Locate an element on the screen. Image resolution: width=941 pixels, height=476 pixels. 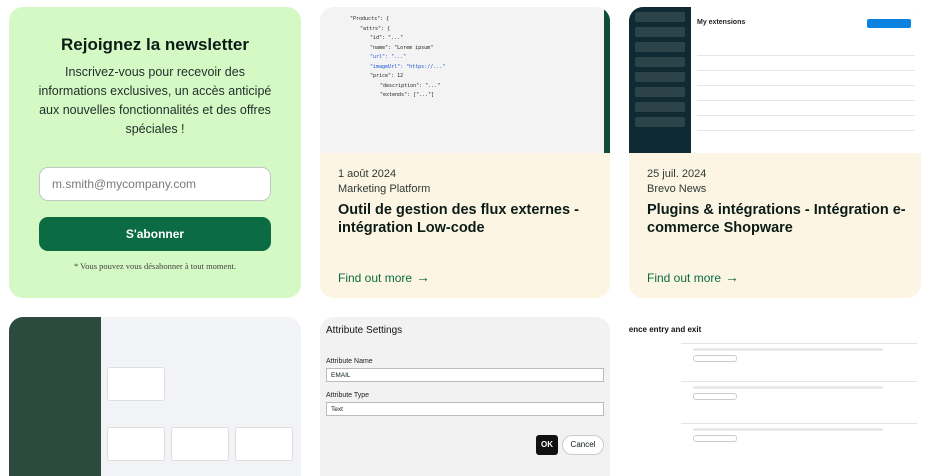
code-line: "description": "..." is located at coordinates (410, 85).